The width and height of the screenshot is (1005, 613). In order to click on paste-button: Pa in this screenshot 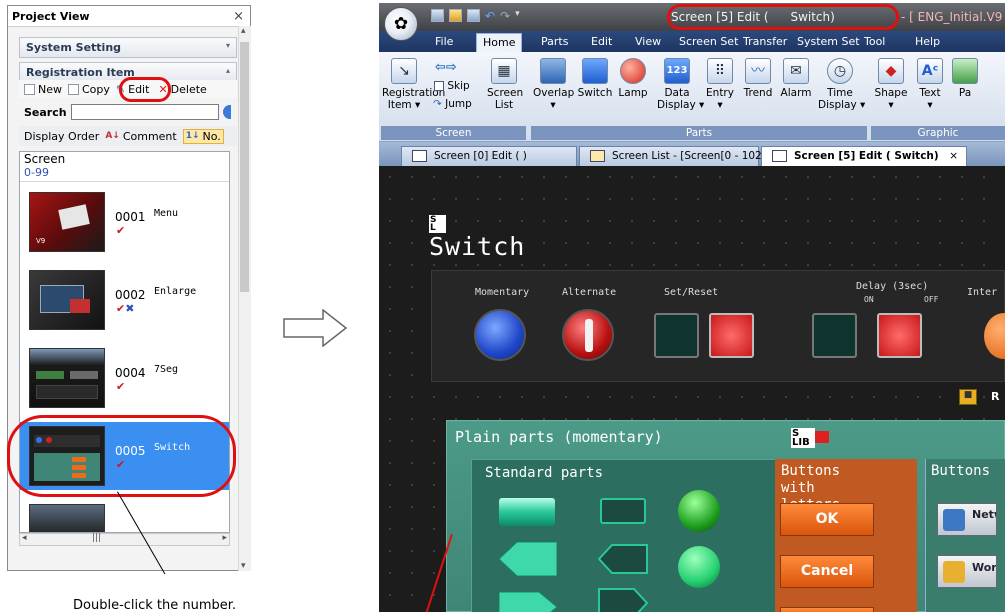, I will do `click(965, 78)`.